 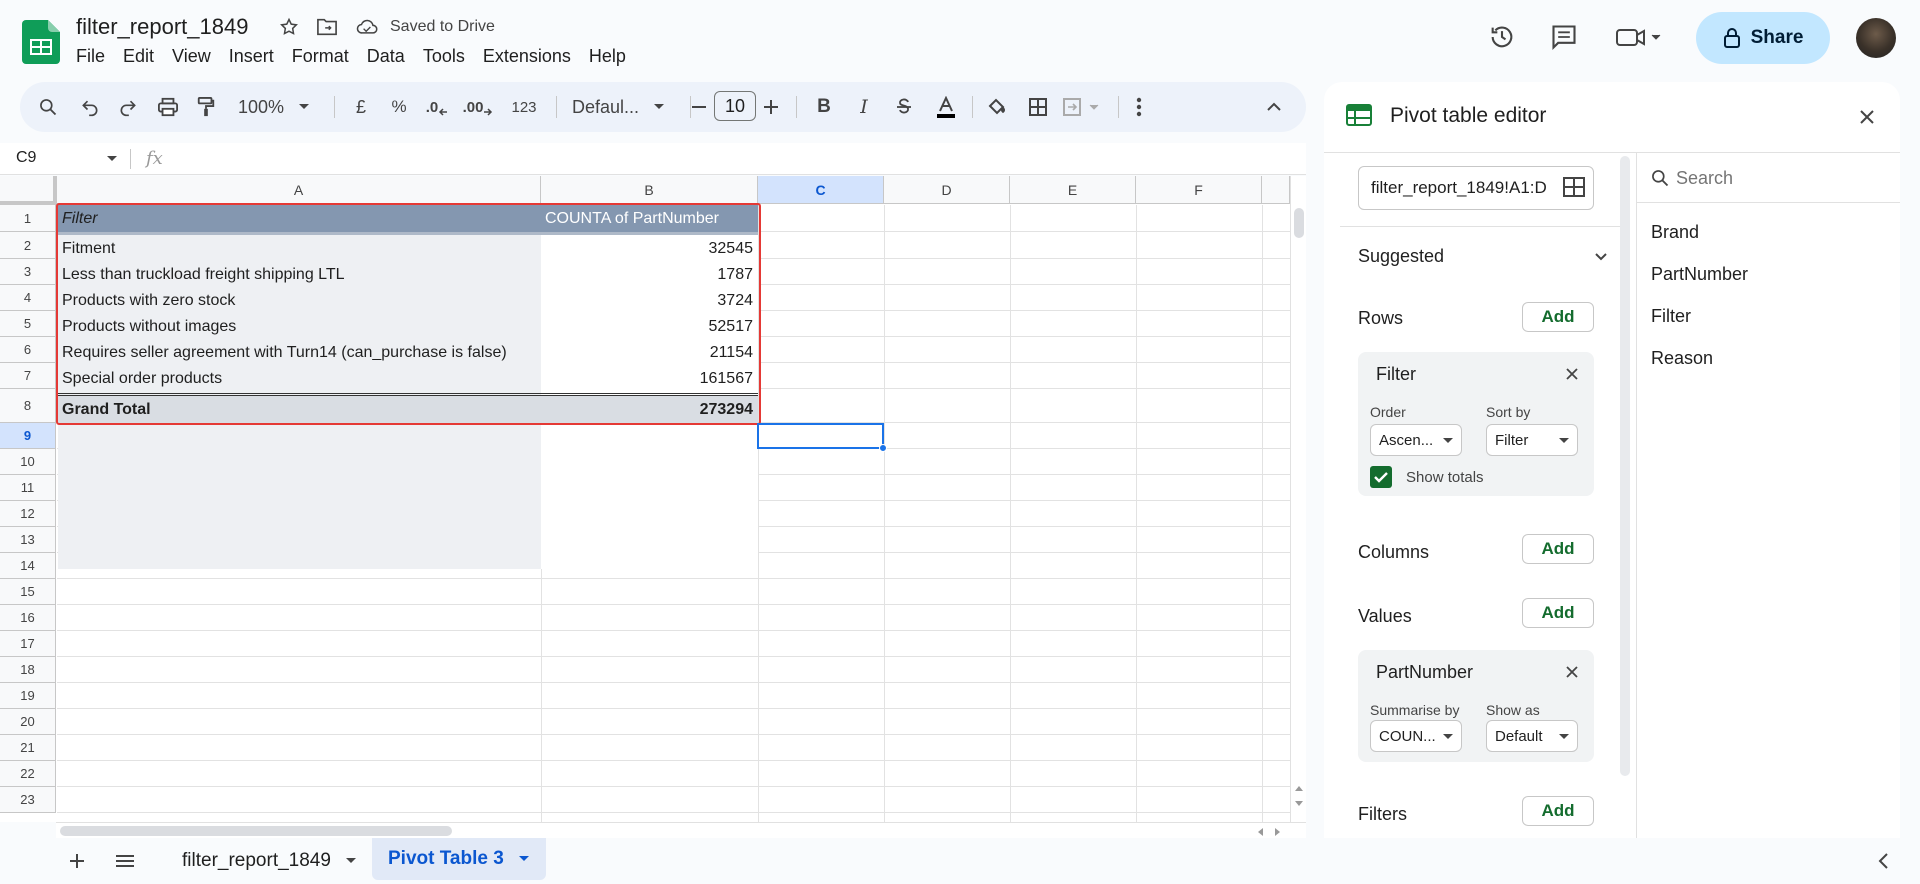 What do you see at coordinates (28, 324) in the screenshot?
I see `row-header: 5` at bounding box center [28, 324].